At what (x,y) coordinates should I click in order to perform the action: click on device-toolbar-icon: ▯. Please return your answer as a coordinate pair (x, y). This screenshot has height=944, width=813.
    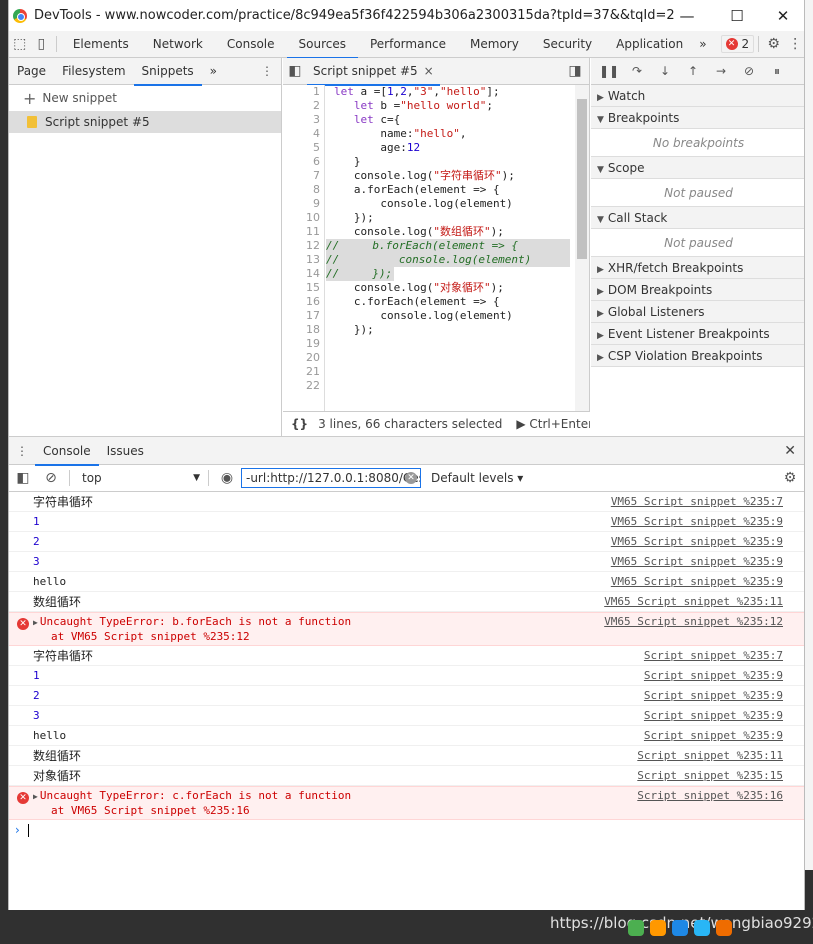
    Looking at the image, I should click on (42, 44).